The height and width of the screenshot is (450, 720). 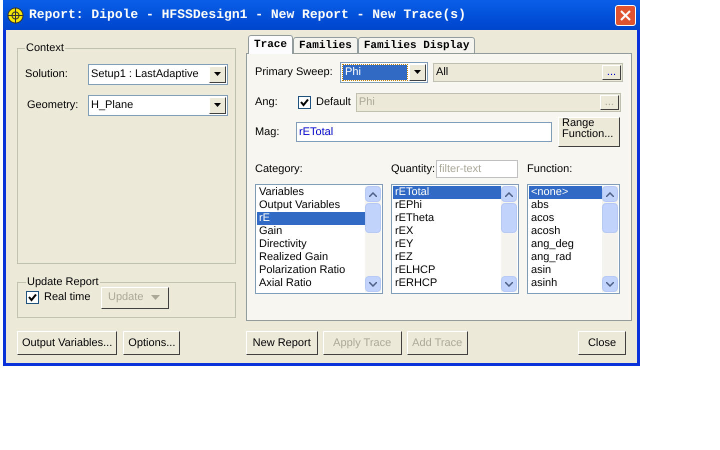 What do you see at coordinates (447, 192) in the screenshot?
I see `list-item: rETotal` at bounding box center [447, 192].